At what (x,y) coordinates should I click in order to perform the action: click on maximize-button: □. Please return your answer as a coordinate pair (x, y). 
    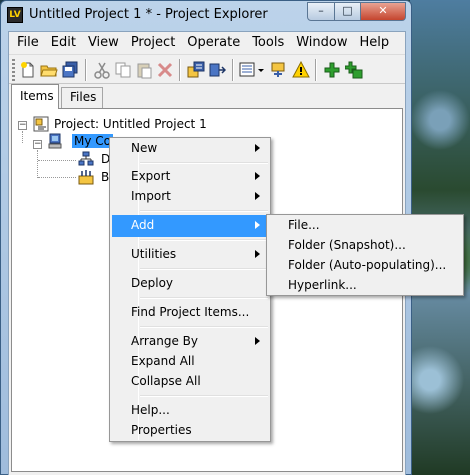
    Looking at the image, I should click on (347, 11).